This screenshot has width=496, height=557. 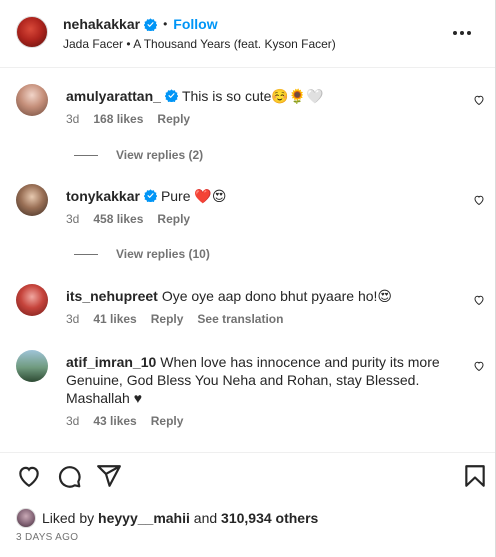 I want to click on comment-text: This is so cute☺️🌻🤍, so click(x=252, y=96).